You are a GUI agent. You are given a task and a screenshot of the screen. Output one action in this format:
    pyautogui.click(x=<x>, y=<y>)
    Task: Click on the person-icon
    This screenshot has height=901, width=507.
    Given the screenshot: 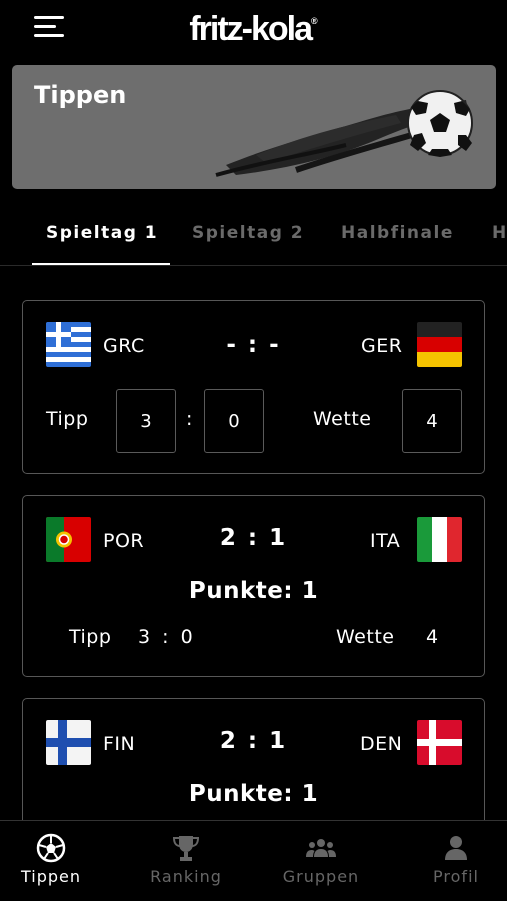 What is the action you would take?
    pyautogui.click(x=456, y=848)
    